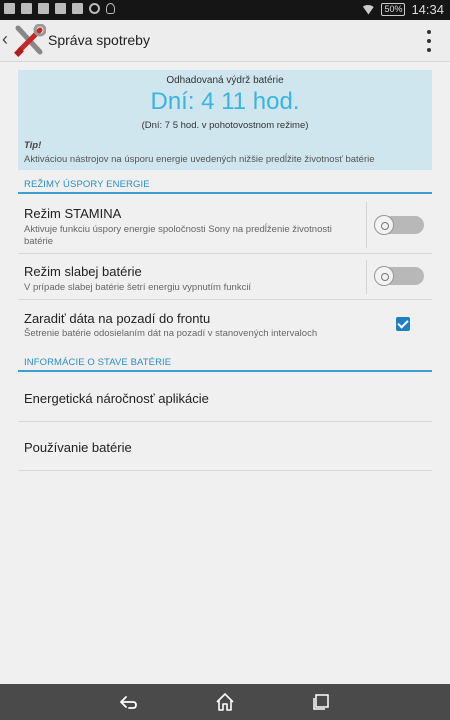 The height and width of the screenshot is (720, 450). I want to click on queue-background-data-checkbox, so click(403, 324).